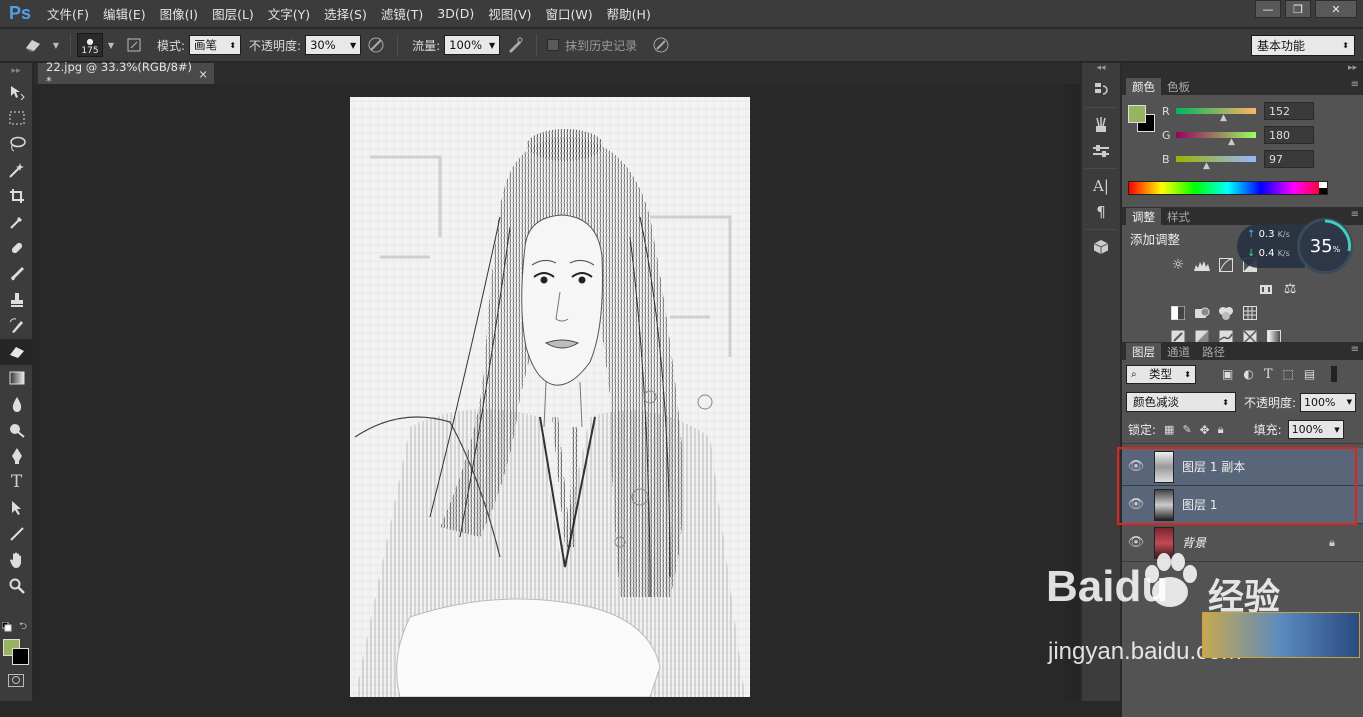  I want to click on pen-tool-icon, so click(16, 456).